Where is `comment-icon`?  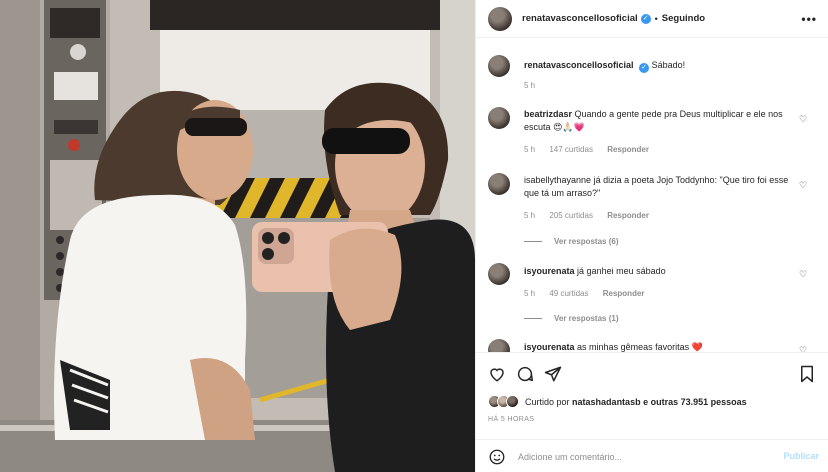
comment-icon is located at coordinates (525, 374).